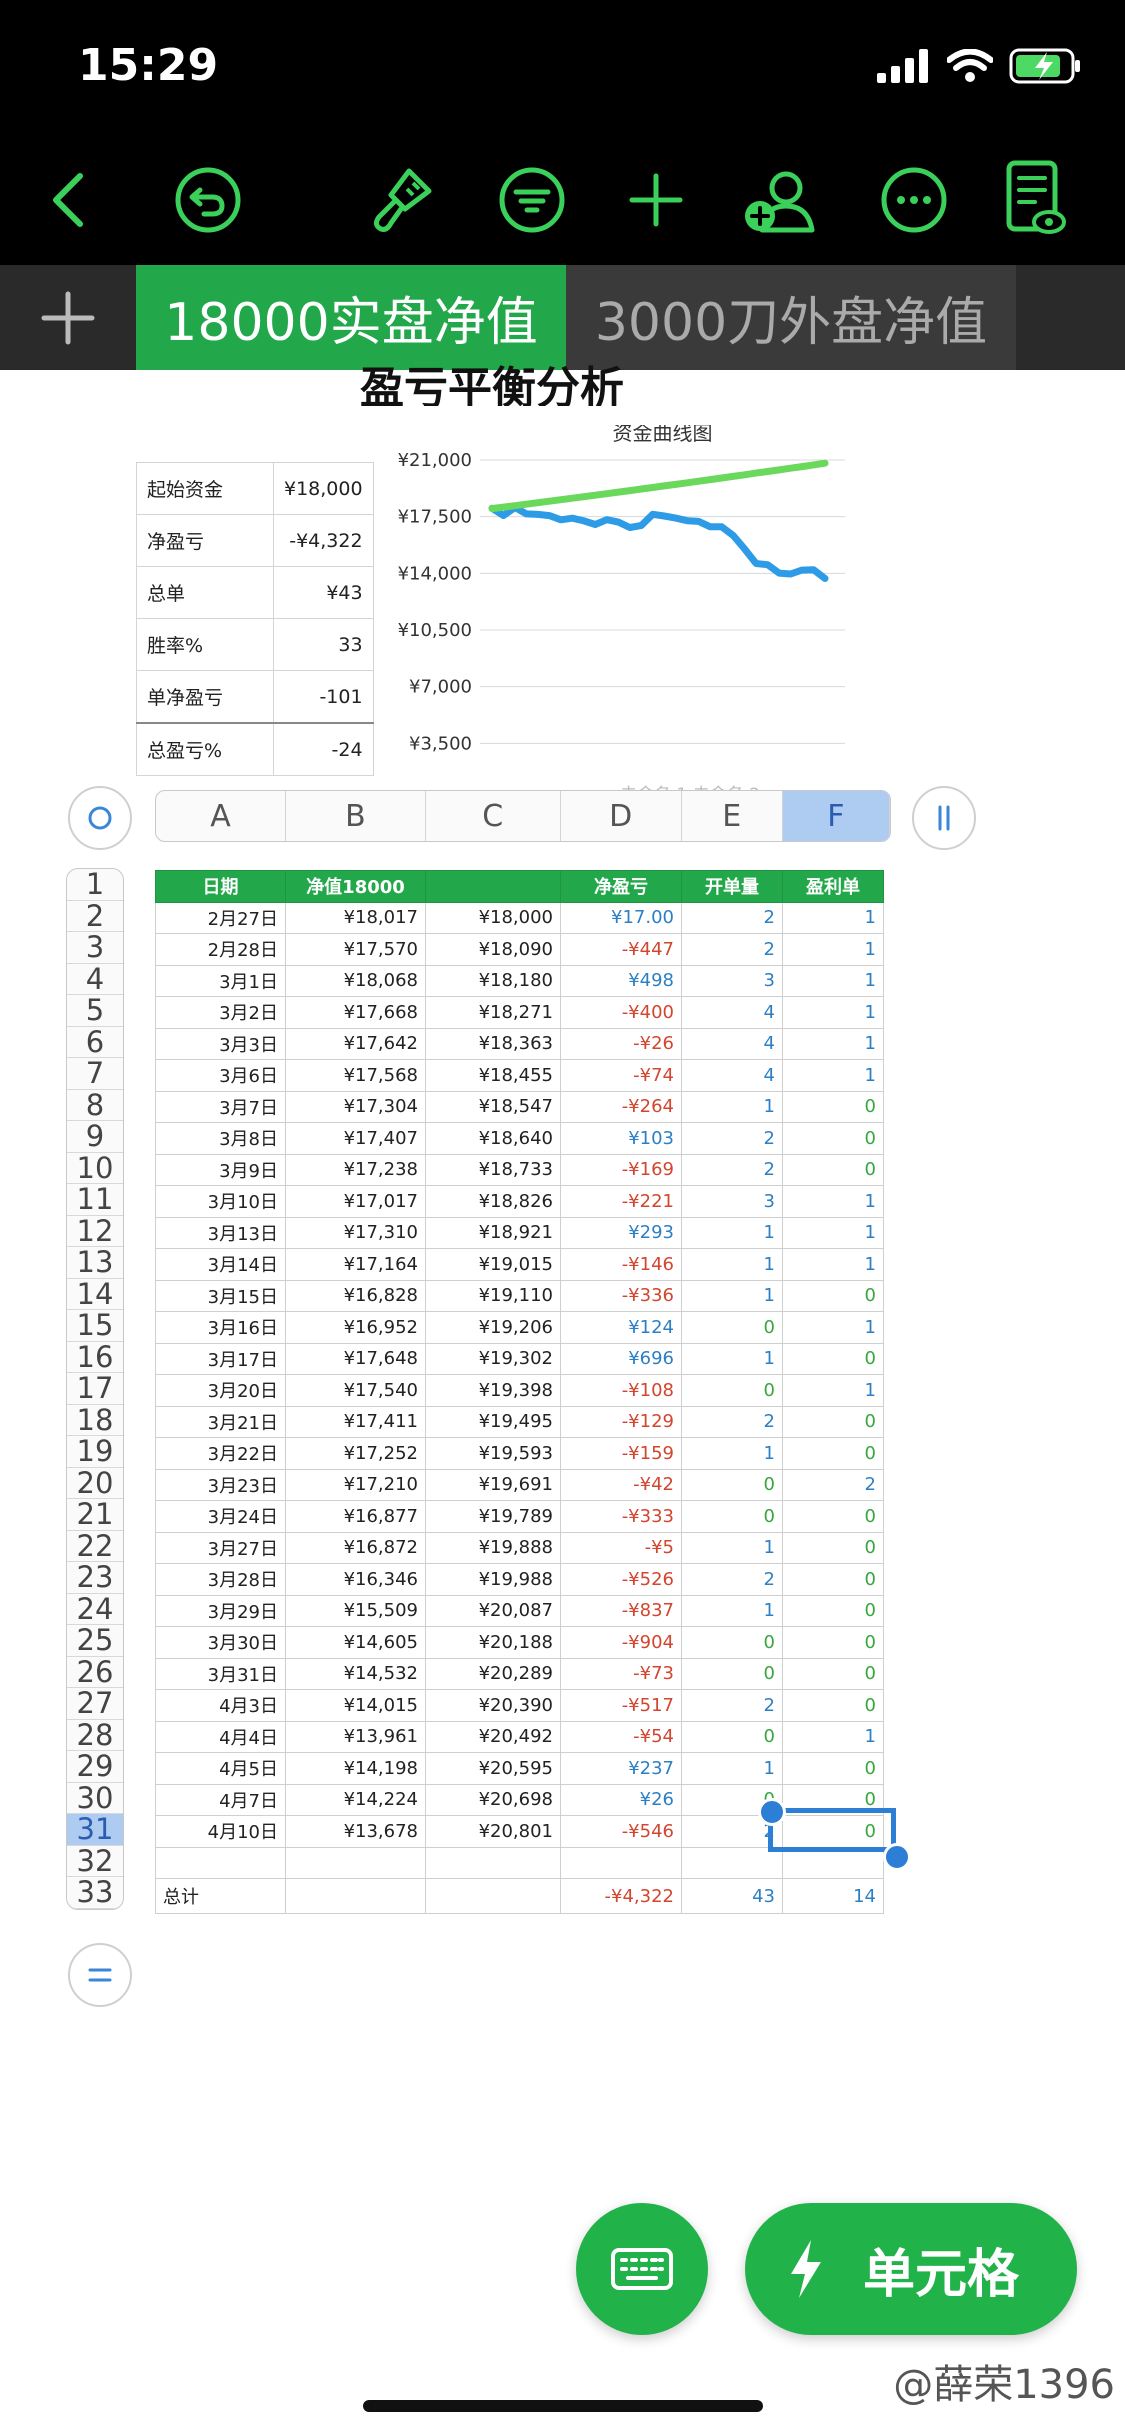 Image resolution: width=1125 pixels, height=2436 pixels. I want to click on summary-row: 总单 ¥43, so click(255, 592).